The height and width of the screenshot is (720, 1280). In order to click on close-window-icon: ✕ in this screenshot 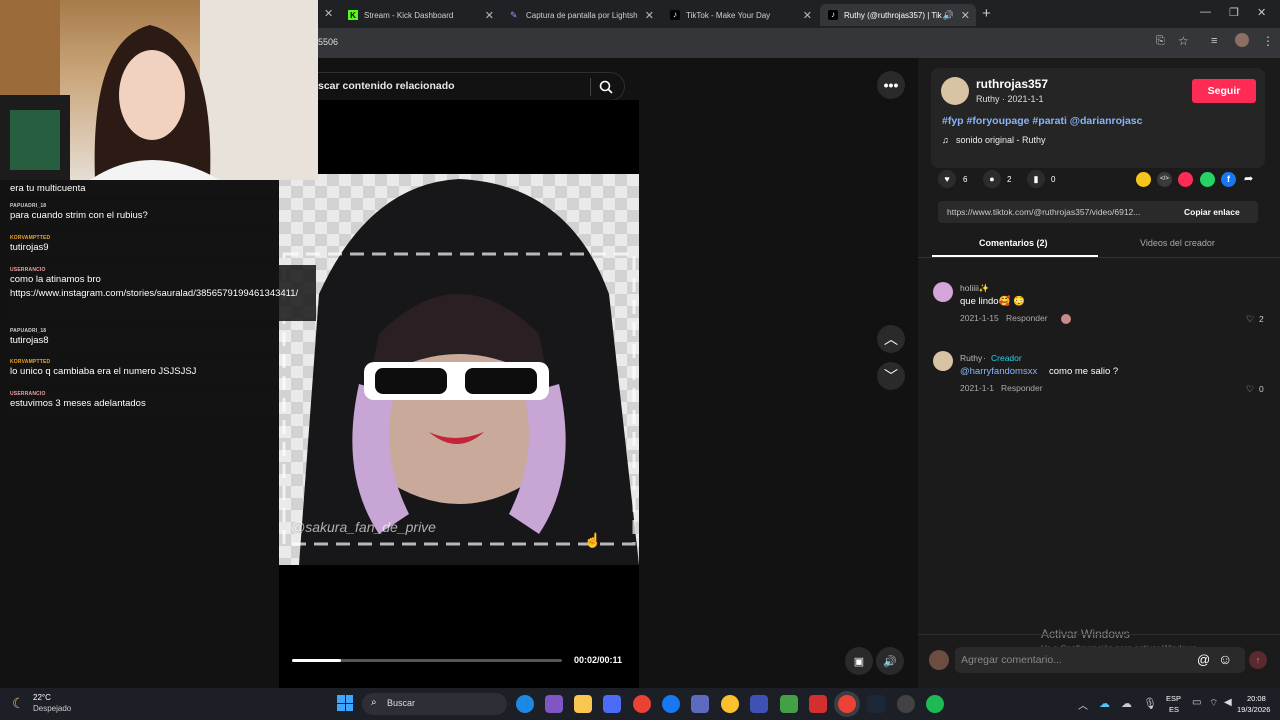, I will do `click(1261, 12)`.